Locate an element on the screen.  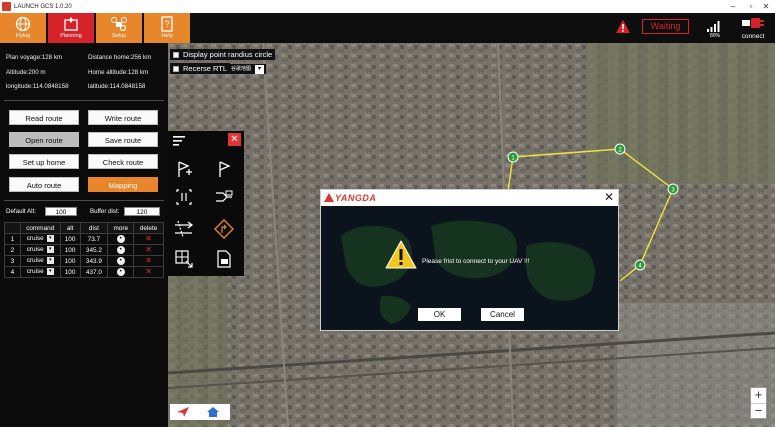
longitude: longitude:114.0848158 is located at coordinates (37, 86).